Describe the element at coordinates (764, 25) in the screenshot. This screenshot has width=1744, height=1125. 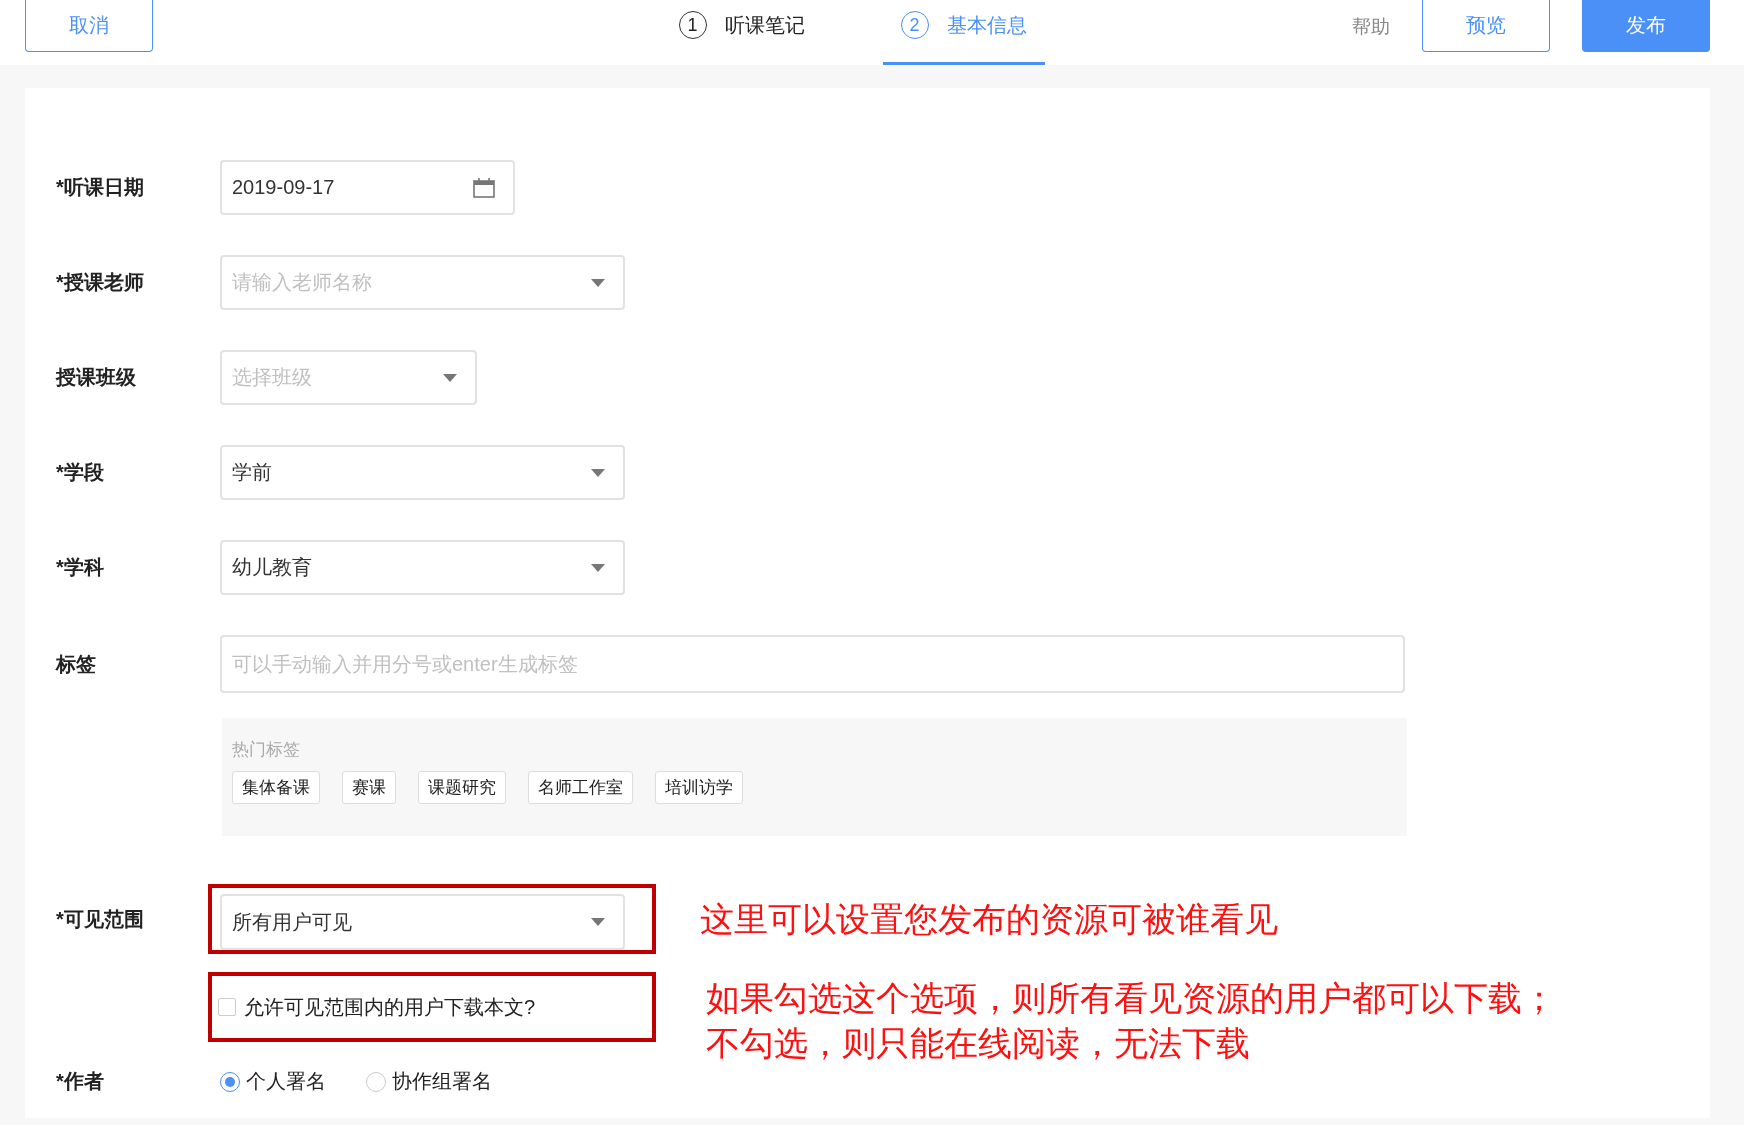
I see `step-label: 听课笔记` at that location.